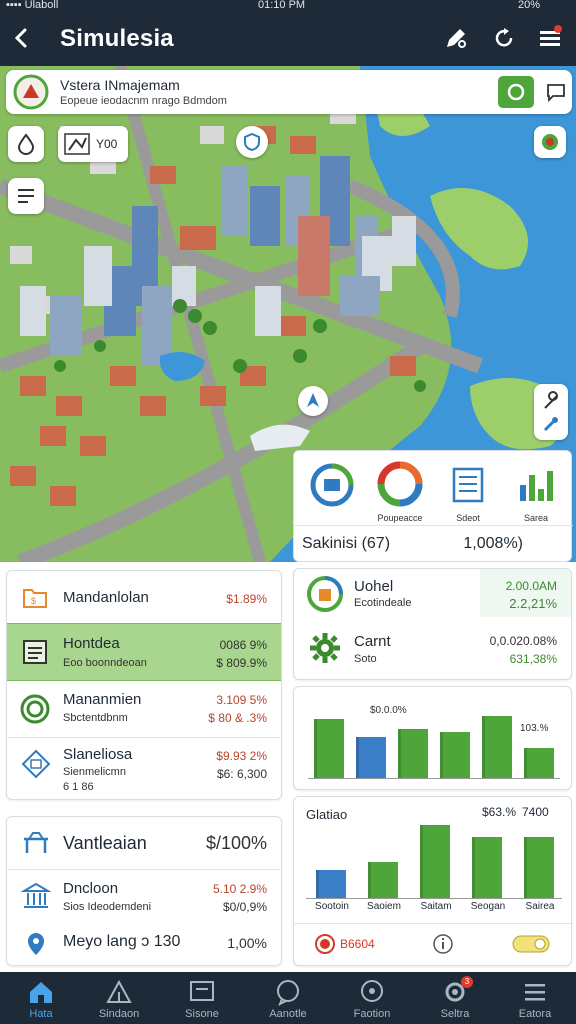 Image resolution: width=576 pixels, height=1024 pixels. What do you see at coordinates (531, 586) in the screenshot?
I see `metric-value: 2.00.0AM` at bounding box center [531, 586].